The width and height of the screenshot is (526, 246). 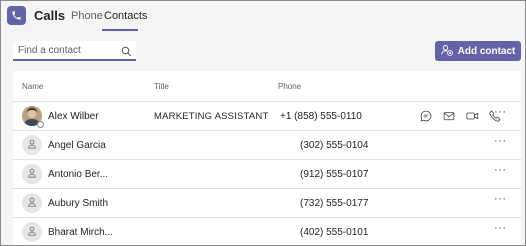 What do you see at coordinates (87, 16) in the screenshot?
I see `tab-phone: Phone` at bounding box center [87, 16].